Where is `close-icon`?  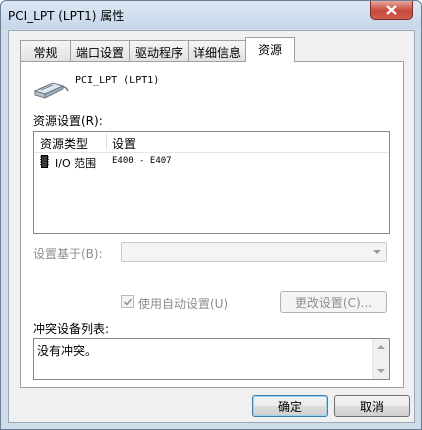
close-icon is located at coordinates (391, 10).